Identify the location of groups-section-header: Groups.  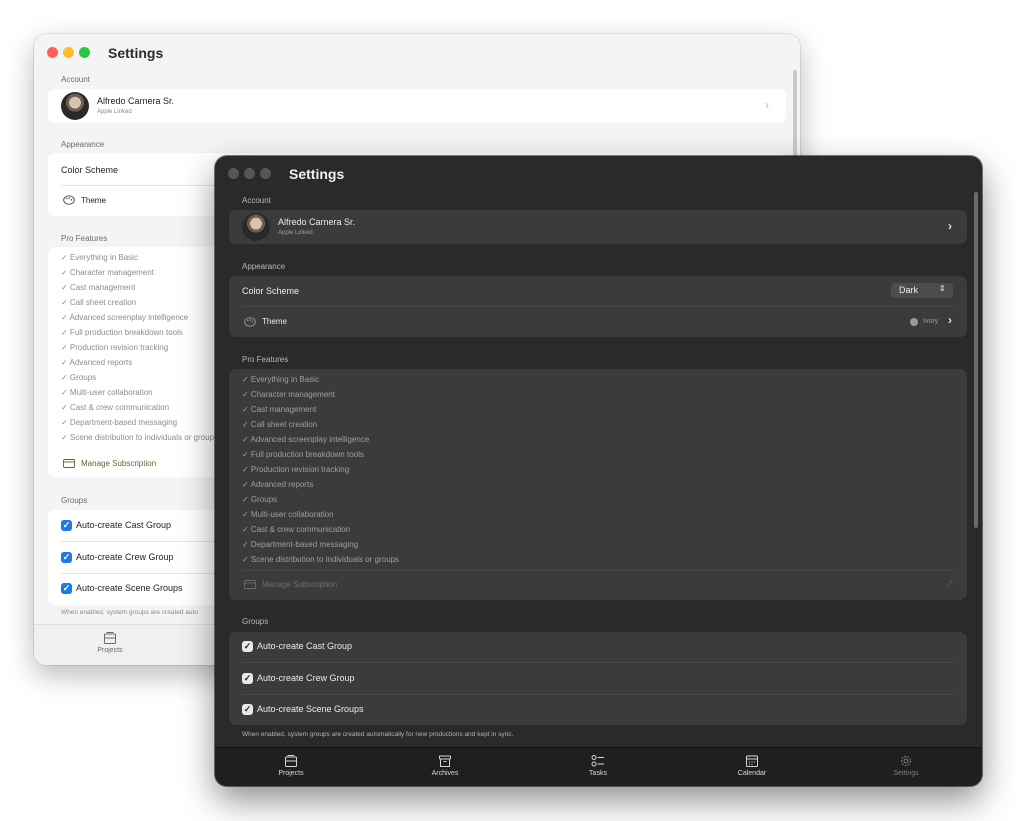
(255, 621).